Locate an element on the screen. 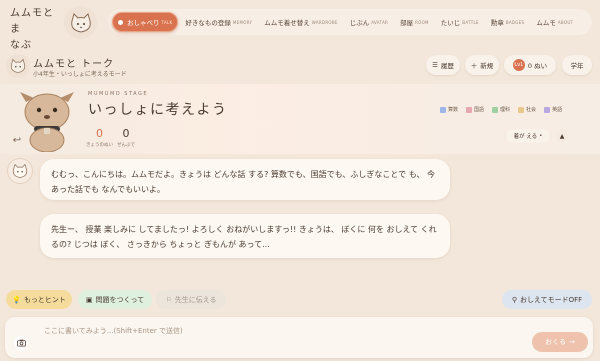 Image resolution: width=600 pixels, height=361 pixels. stage-title: いっしょに考えよう is located at coordinates (158, 110).